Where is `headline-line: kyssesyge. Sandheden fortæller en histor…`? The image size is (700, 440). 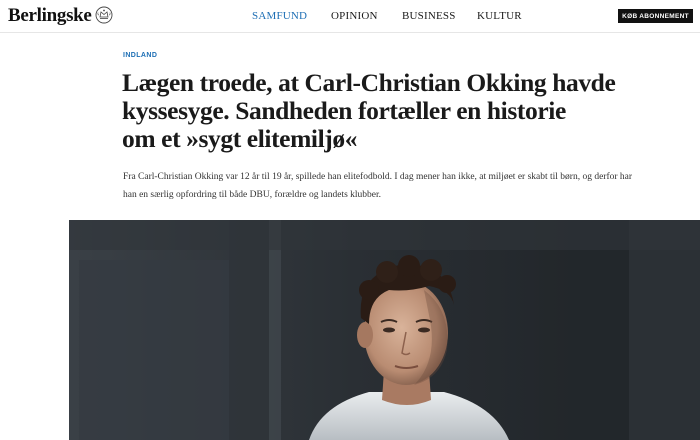 headline-line: kyssesyge. Sandheden fortæller en histor… is located at coordinates (344, 110).